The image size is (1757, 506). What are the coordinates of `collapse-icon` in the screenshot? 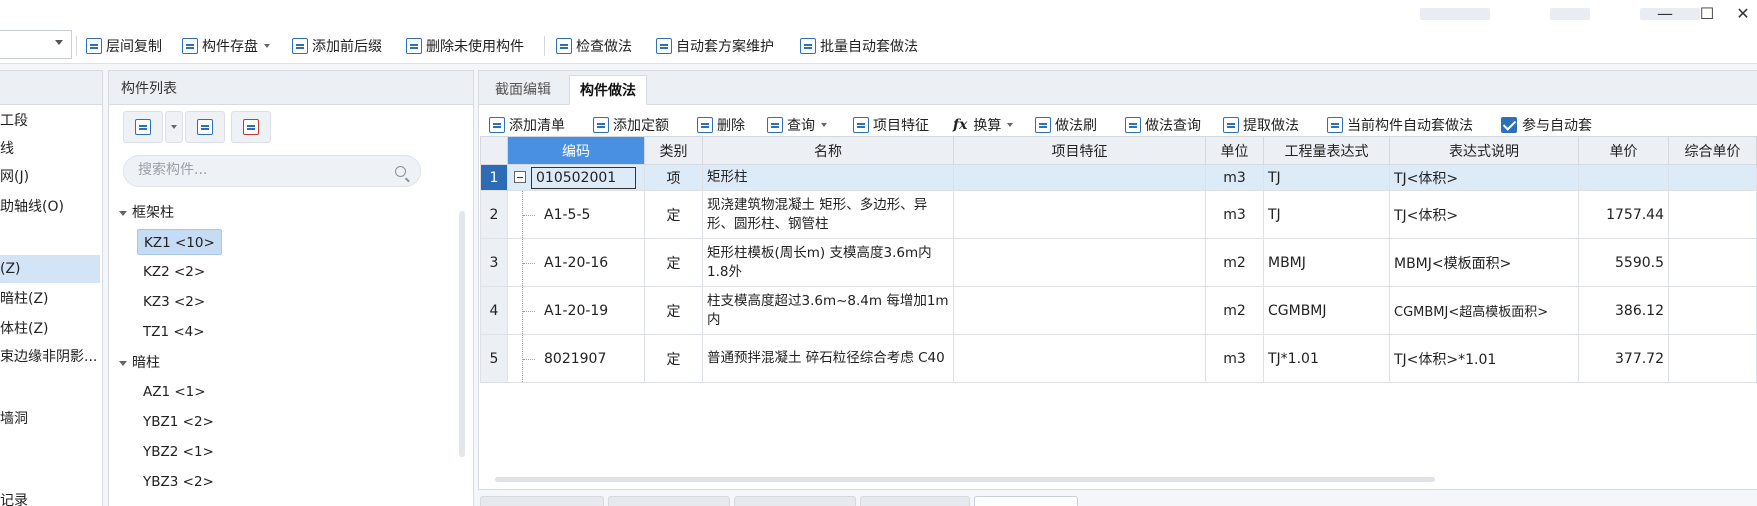 It's located at (520, 176).